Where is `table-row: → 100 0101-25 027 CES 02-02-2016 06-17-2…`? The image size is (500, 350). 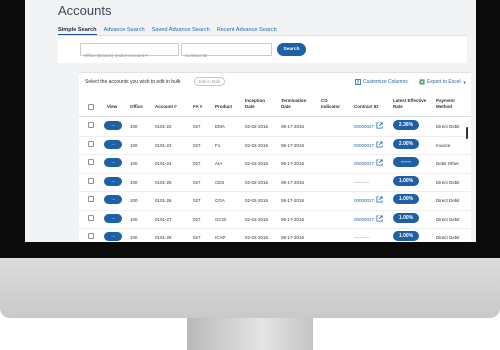
table-row: → 100 0101-25 027 CES 02-02-2016 06-17-2… is located at coordinates (275, 183).